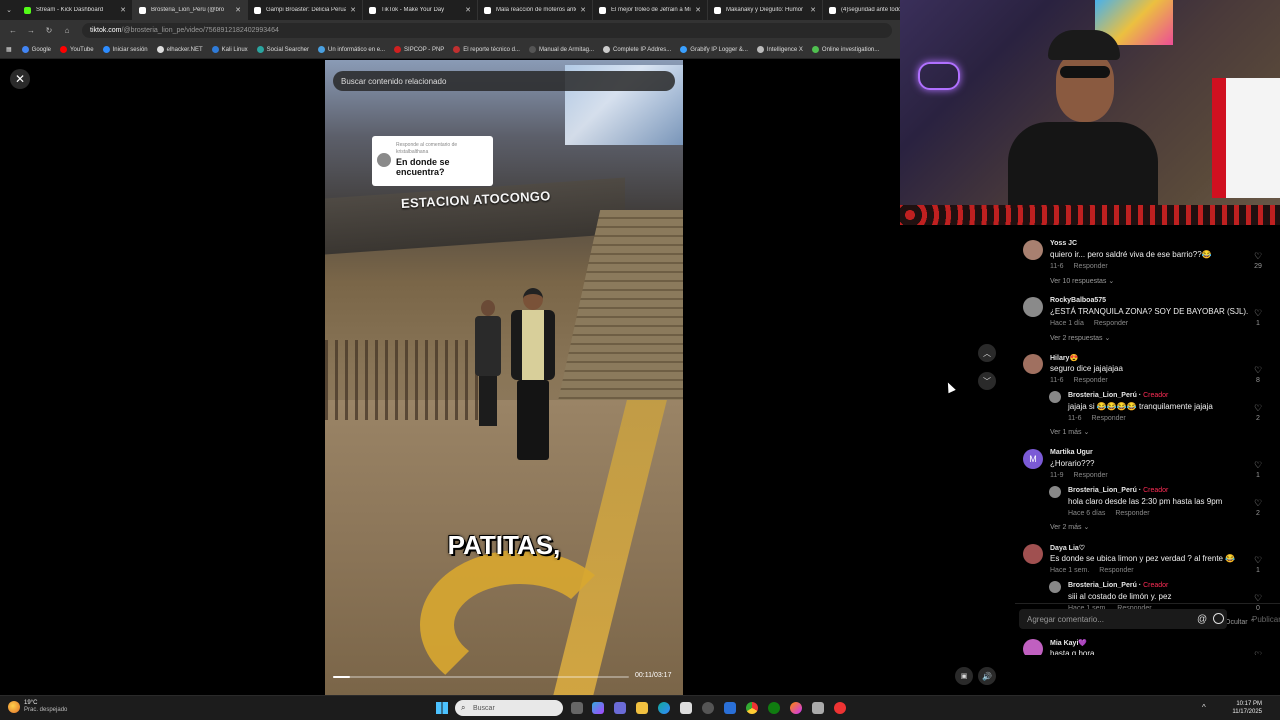 Image resolution: width=1280 pixels, height=720 pixels. What do you see at coordinates (664, 708) in the screenshot?
I see `edge-icon` at bounding box center [664, 708].